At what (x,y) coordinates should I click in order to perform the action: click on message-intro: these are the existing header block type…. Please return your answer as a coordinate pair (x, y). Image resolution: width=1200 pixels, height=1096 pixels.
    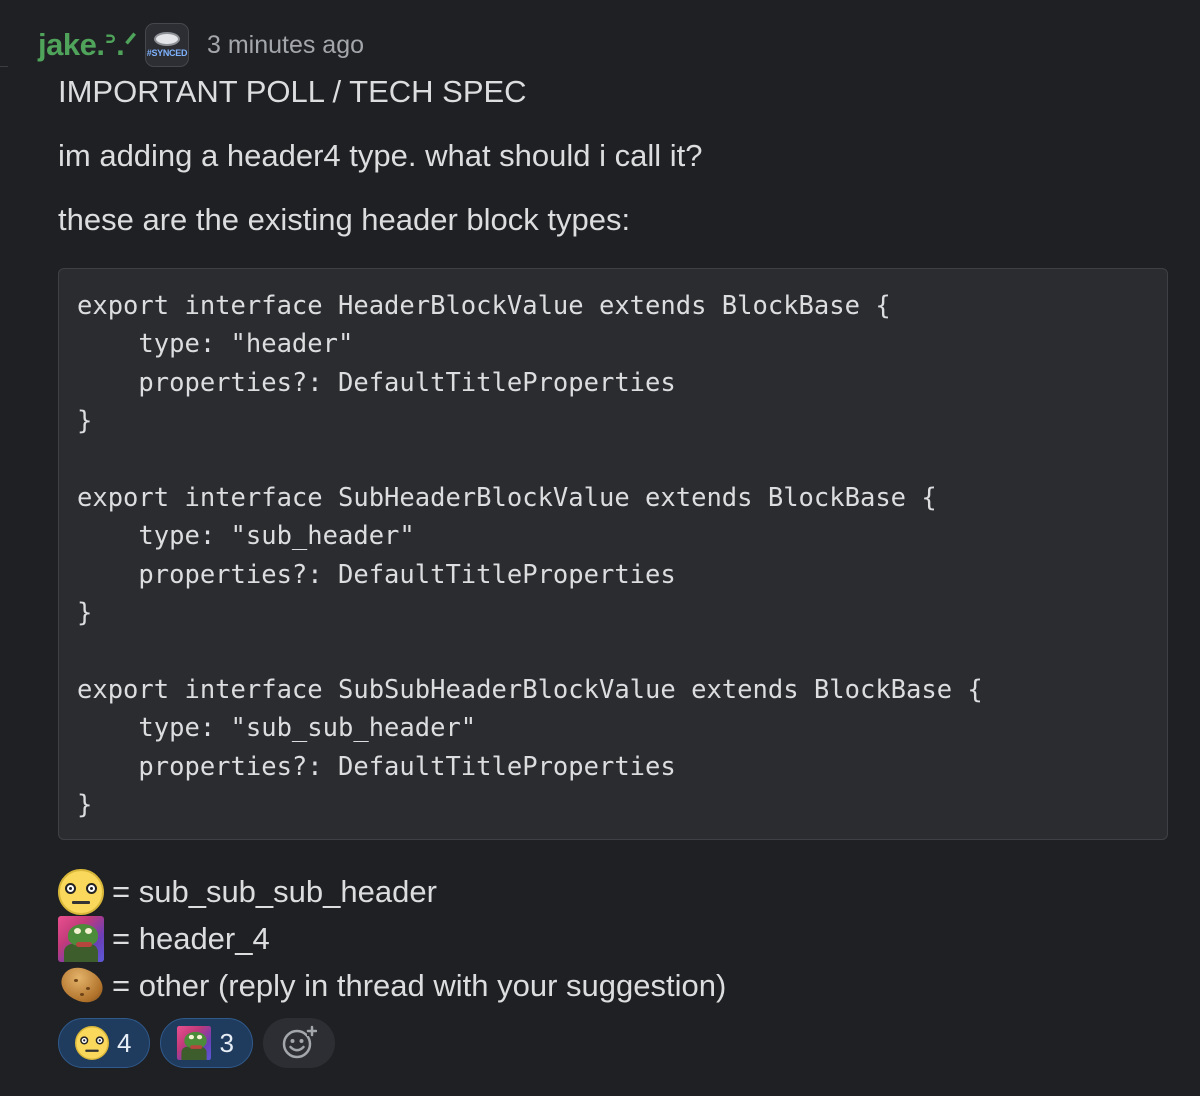
    Looking at the image, I should click on (344, 219).